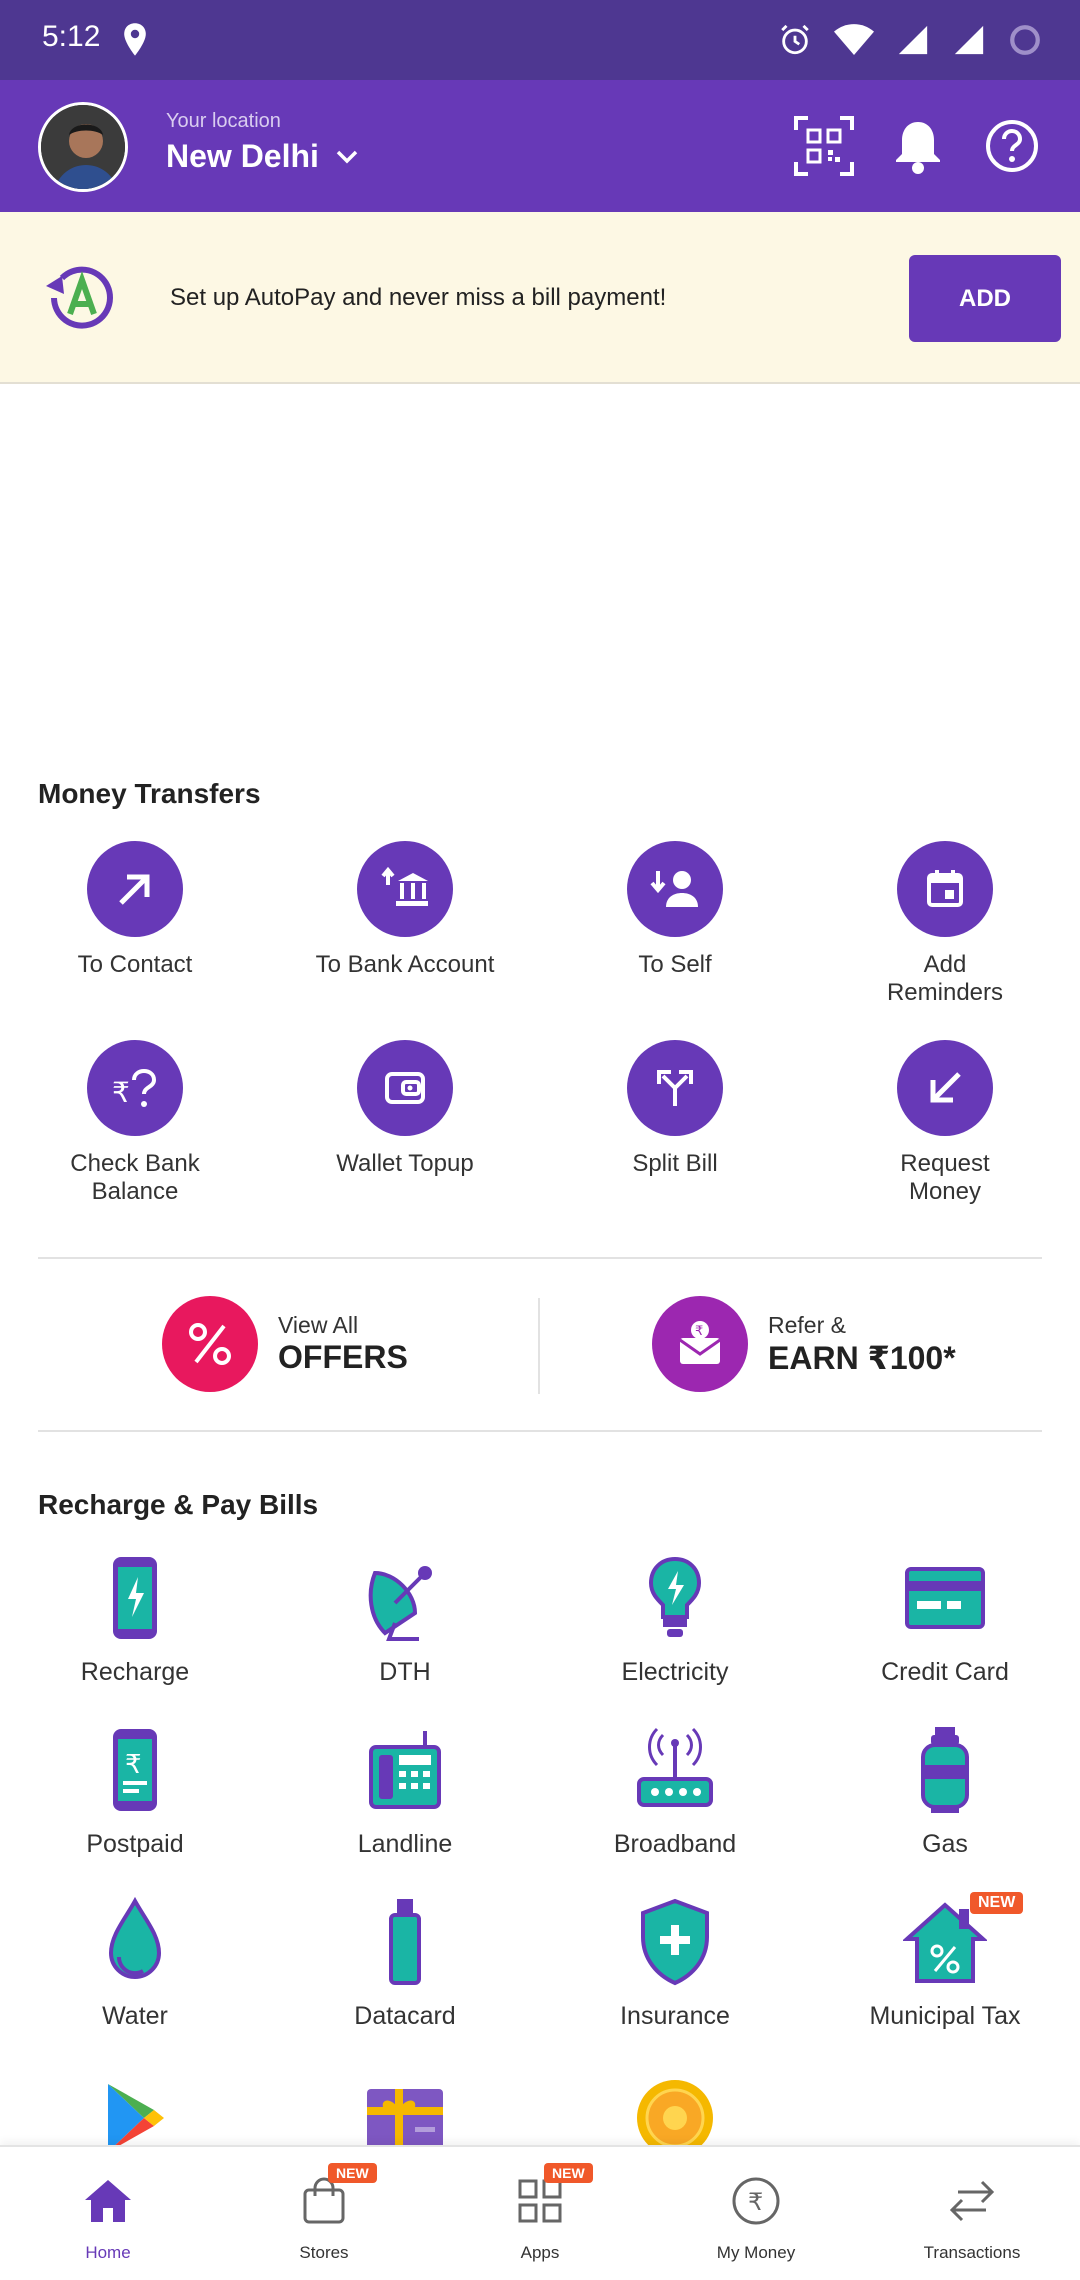 This screenshot has height=2280, width=1080. What do you see at coordinates (972, 2201) in the screenshot?
I see `transactions-arrows-icon` at bounding box center [972, 2201].